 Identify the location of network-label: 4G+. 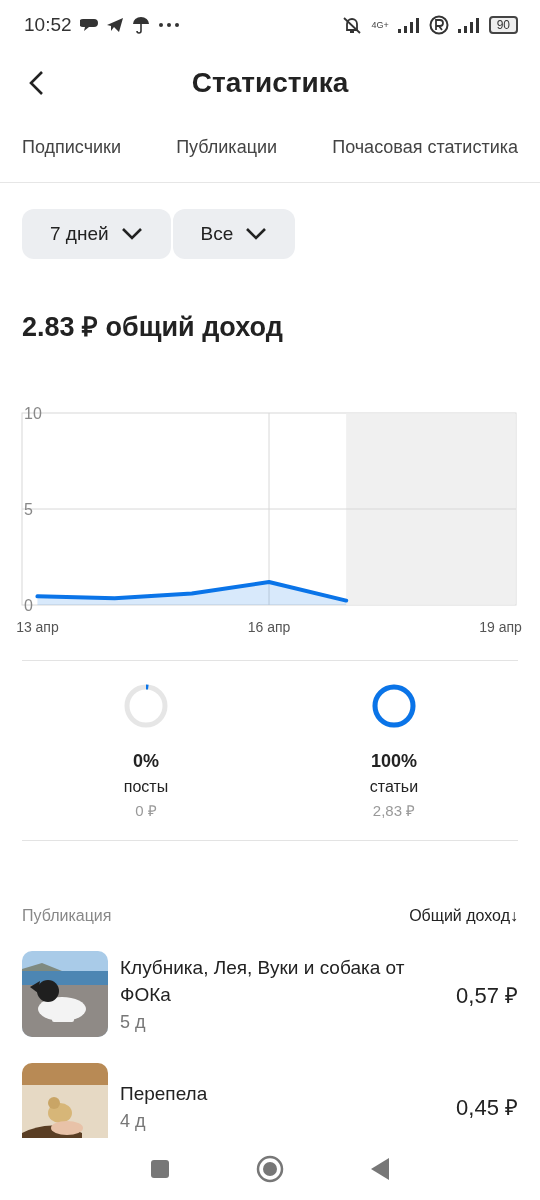
(380, 25).